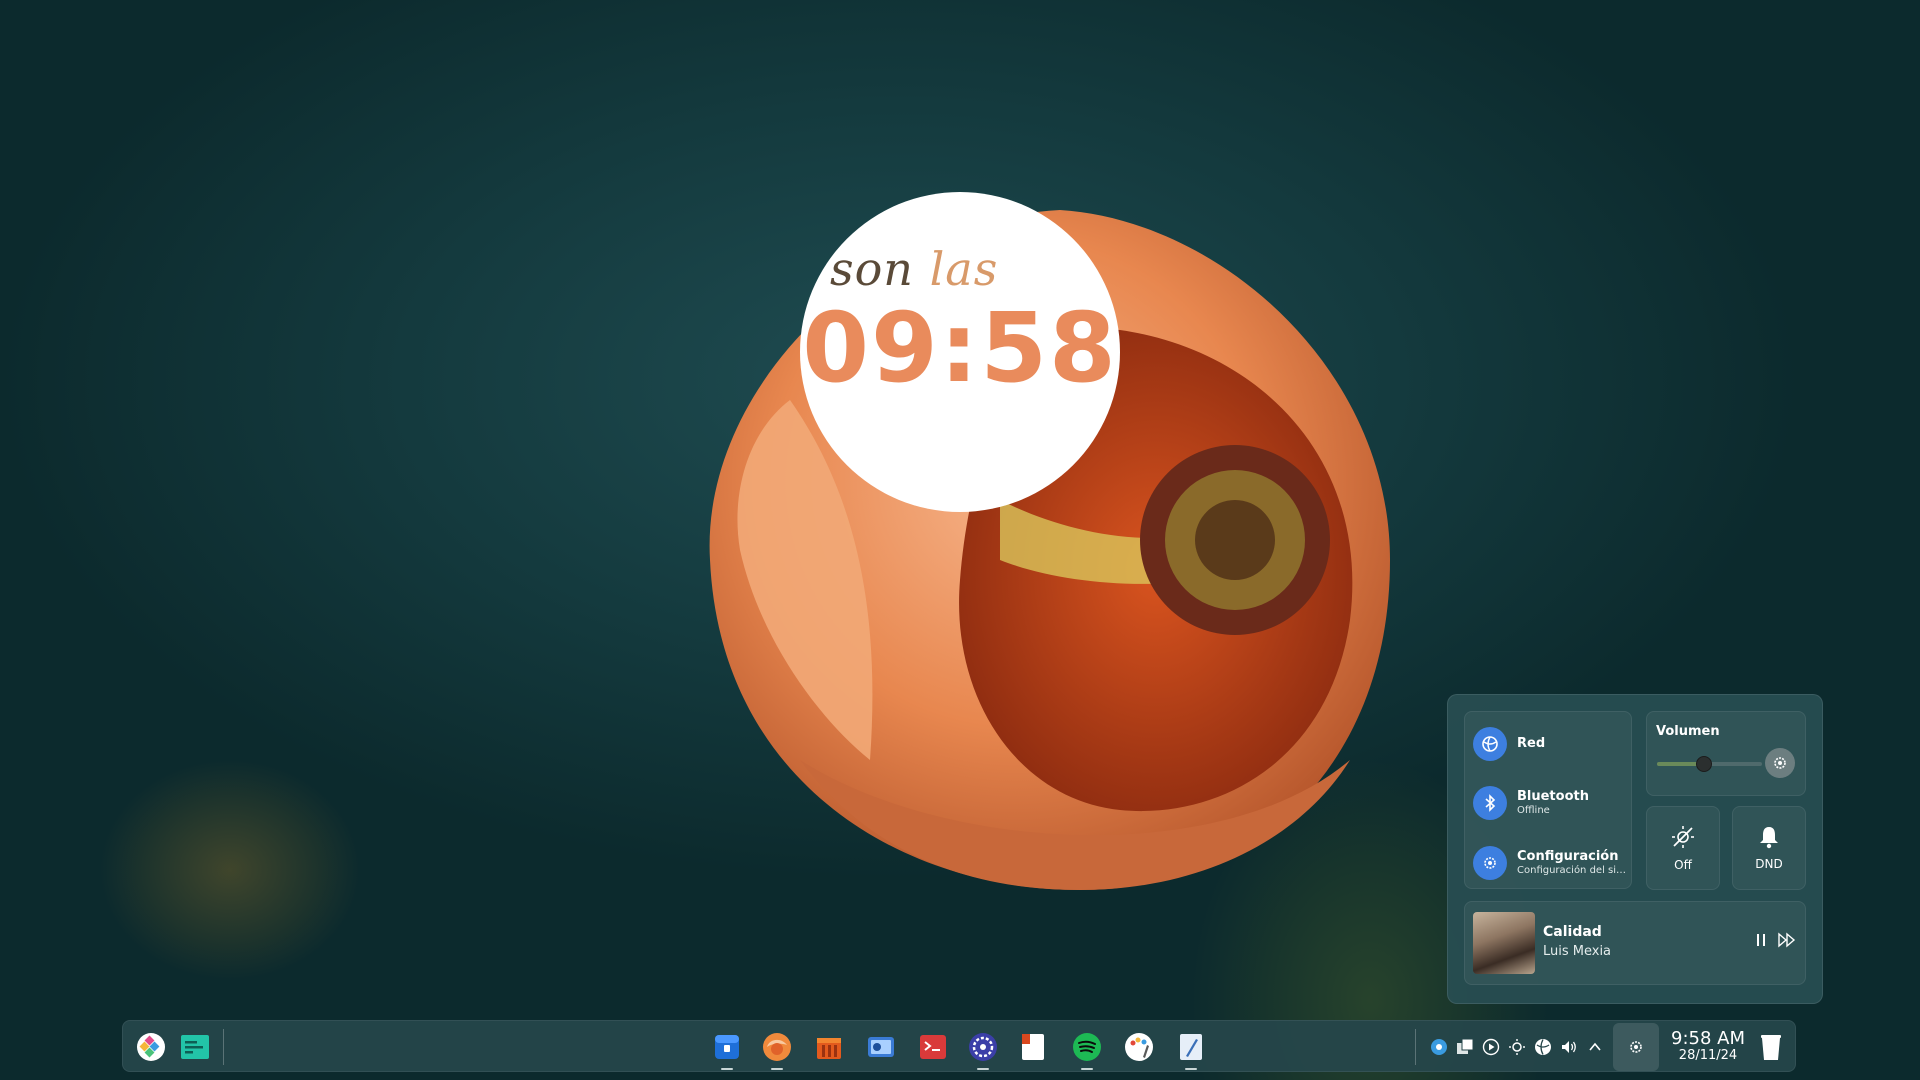  I want to click on terminal-icon, so click(933, 1047).